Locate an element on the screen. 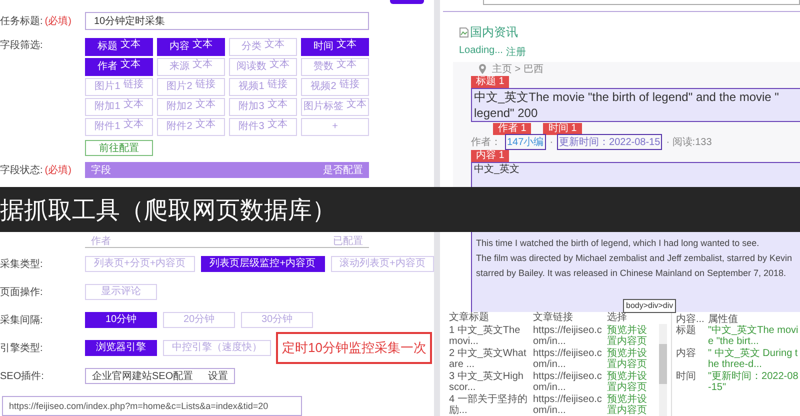 Image resolution: width=800 pixels, height=416 pixels. field-label: 字段状态: is located at coordinates (21, 170).